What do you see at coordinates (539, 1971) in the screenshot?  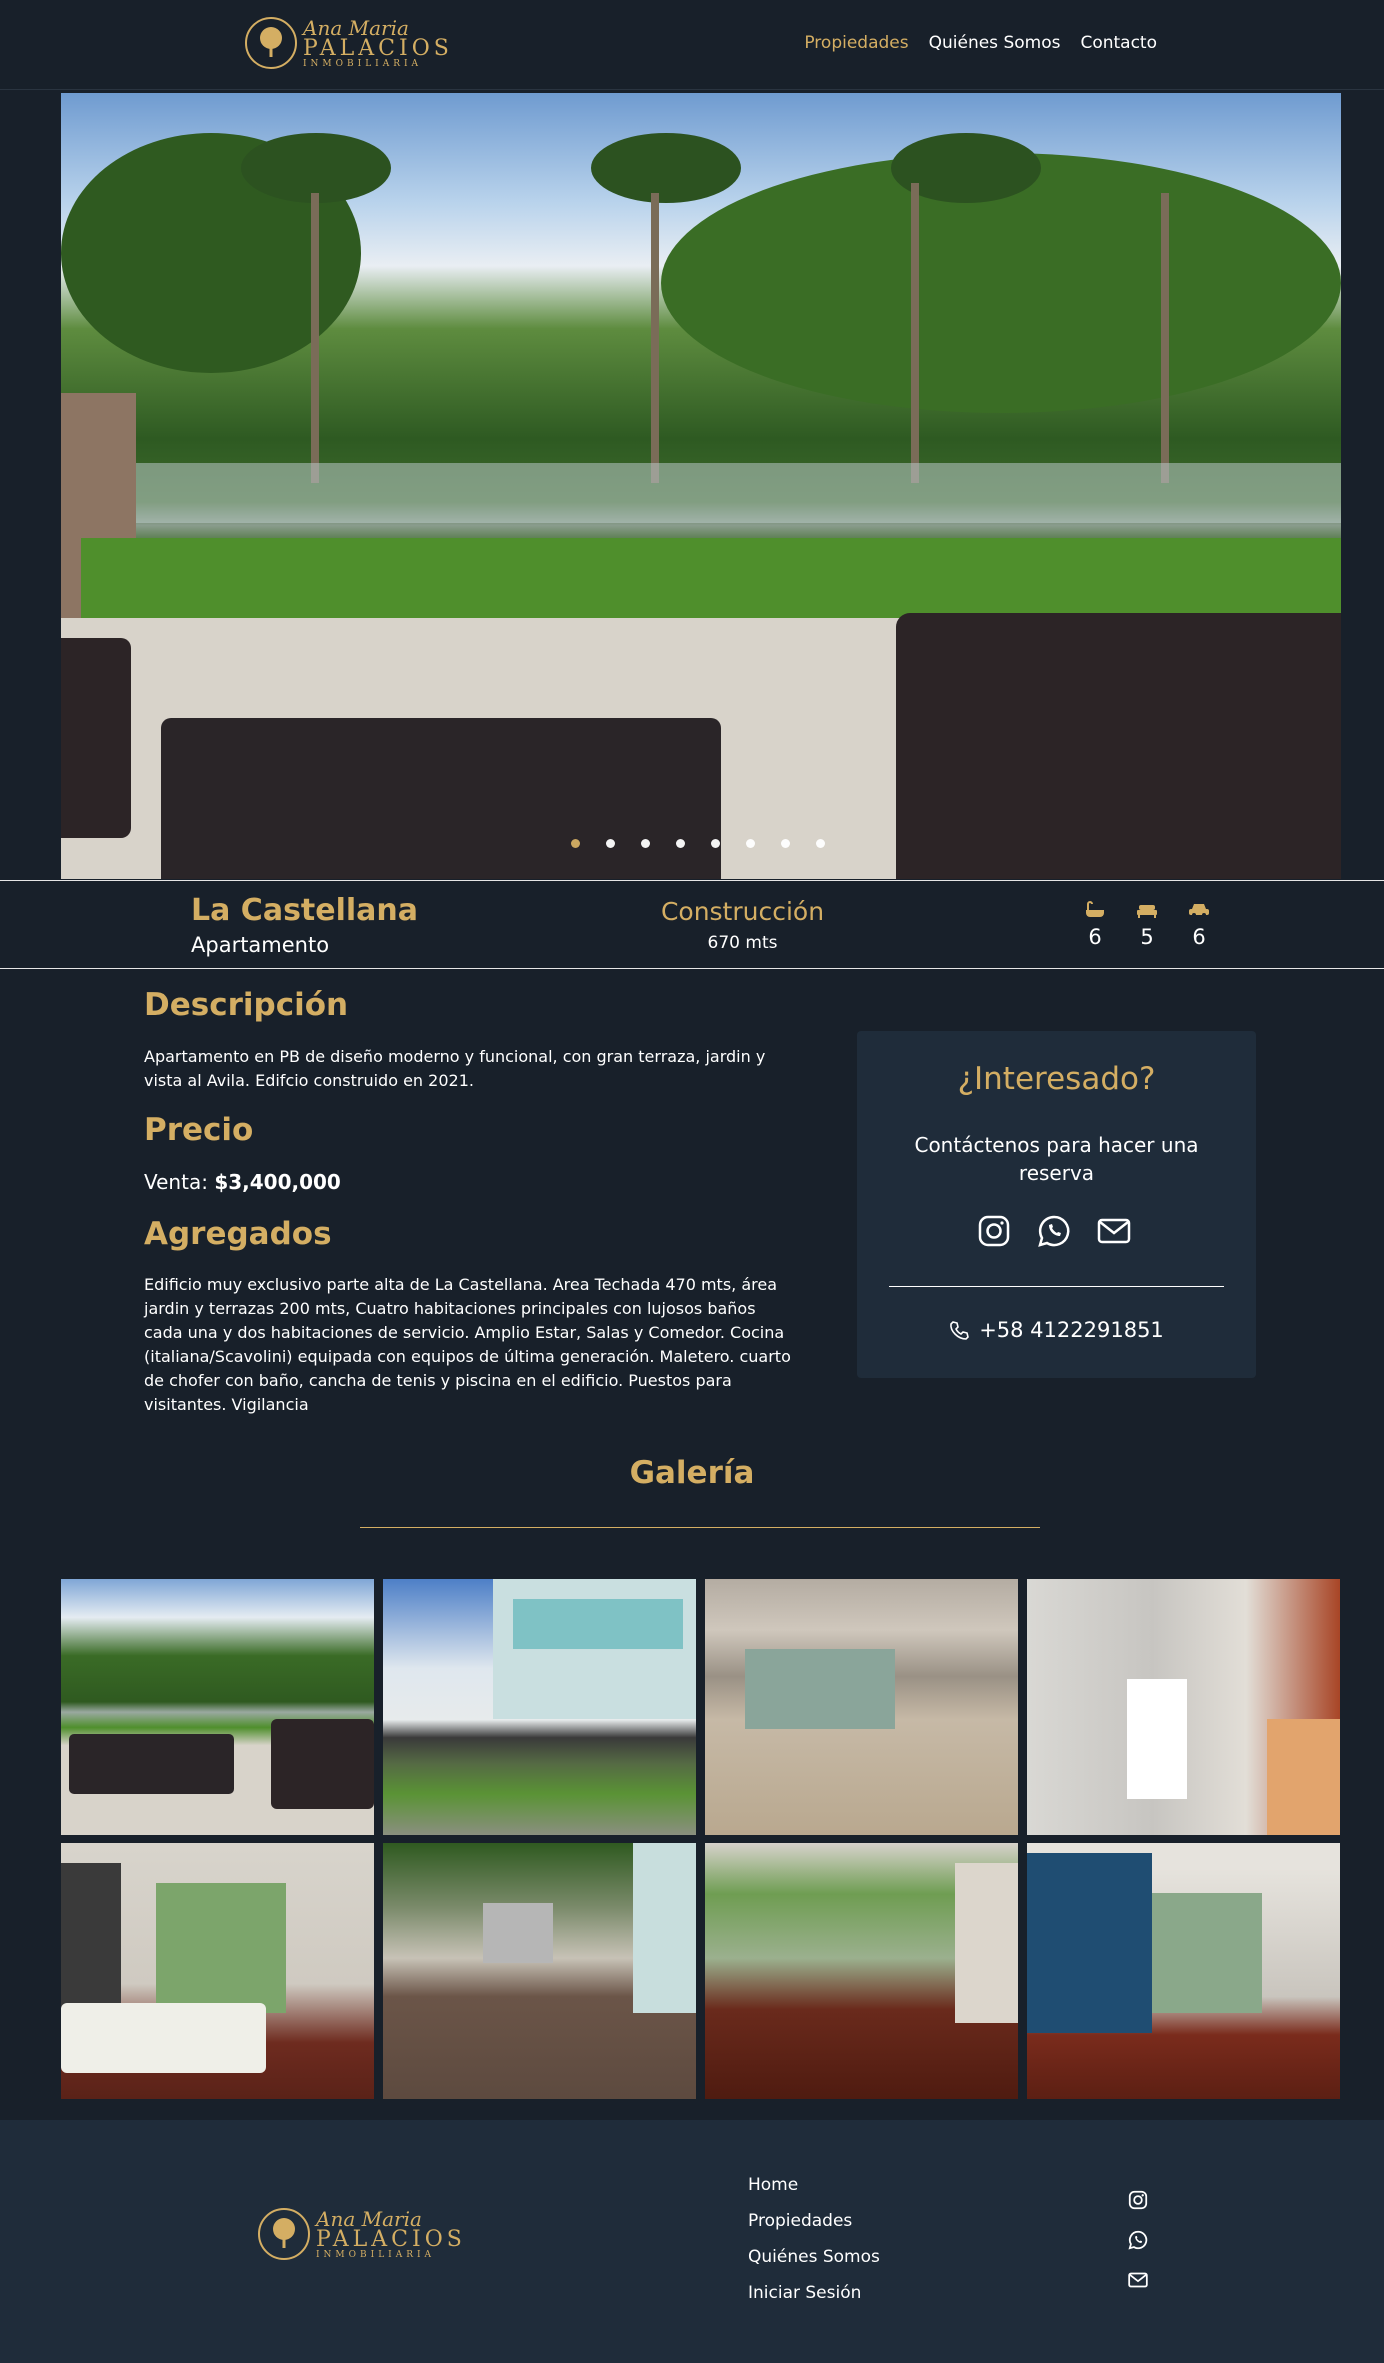 I see `gallery-photo-bbq-terrace` at bounding box center [539, 1971].